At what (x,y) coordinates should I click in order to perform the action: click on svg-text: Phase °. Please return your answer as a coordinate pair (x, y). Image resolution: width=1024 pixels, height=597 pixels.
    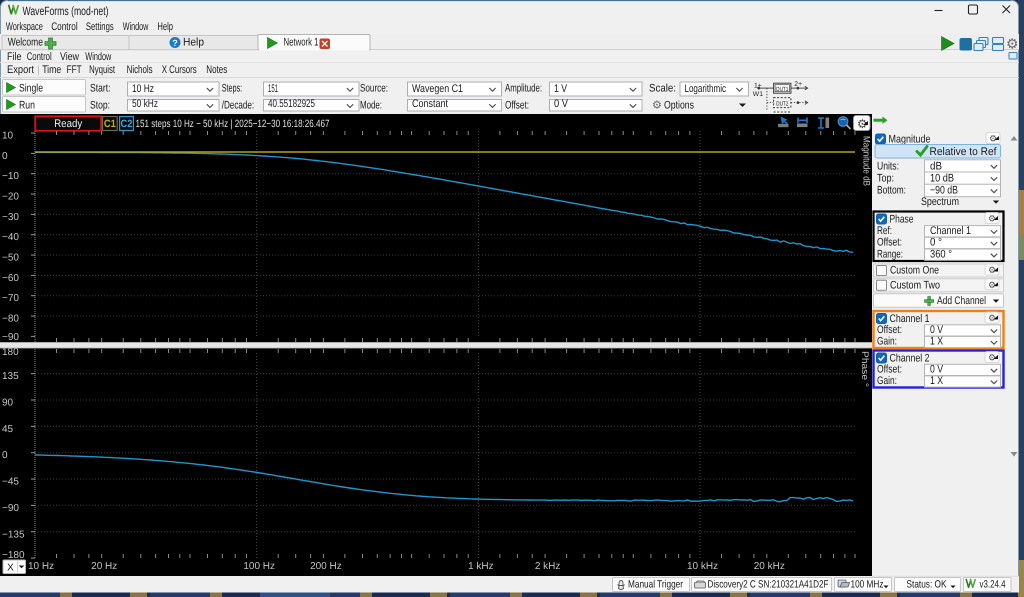
    Looking at the image, I should click on (864, 369).